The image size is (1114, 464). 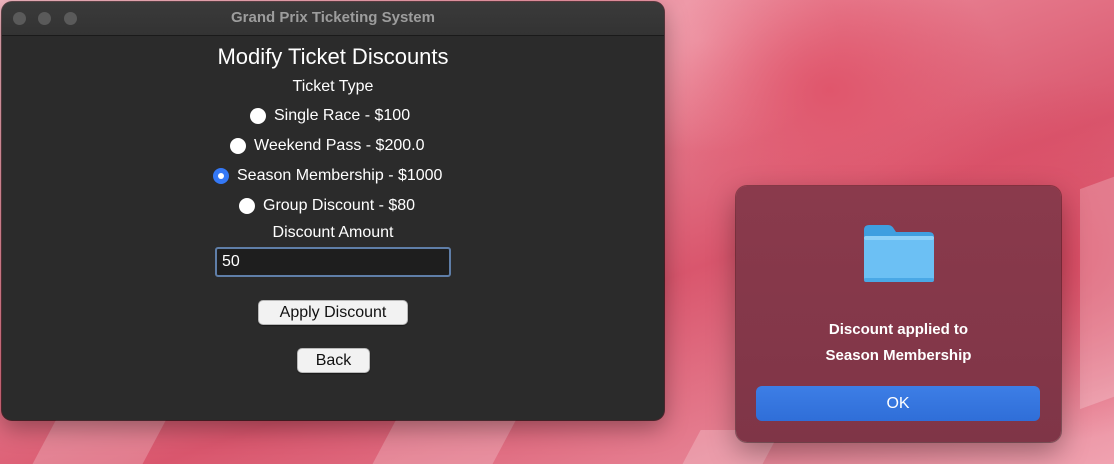 I want to click on radio-label: Weekend Pass - $200.0, so click(x=339, y=145).